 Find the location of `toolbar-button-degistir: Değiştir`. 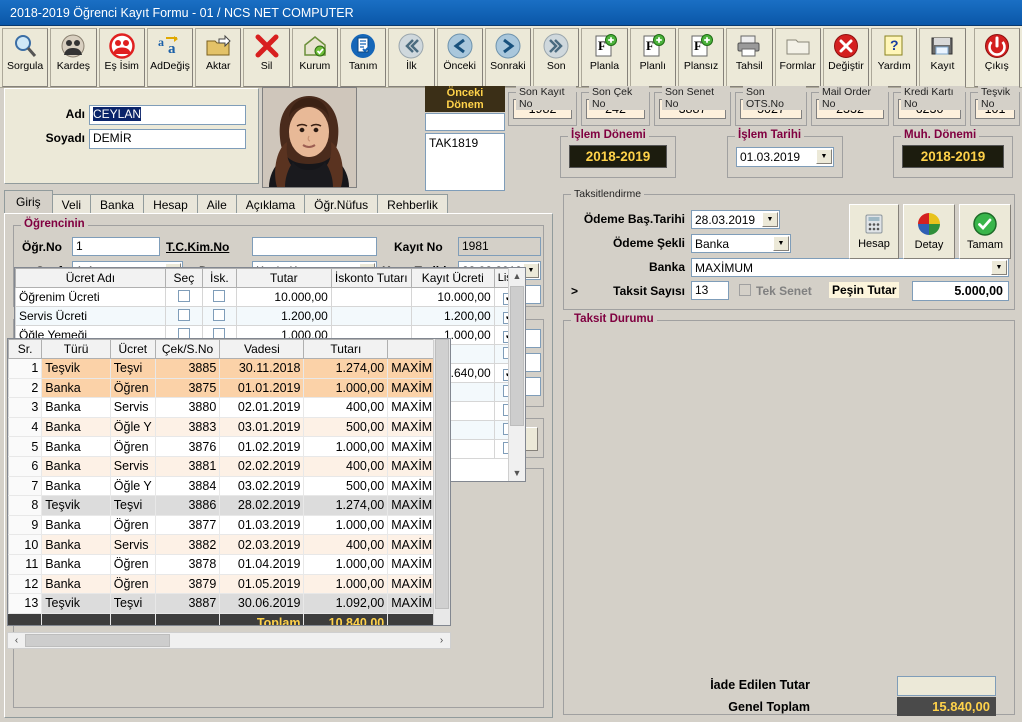

toolbar-button-degistir: Değiştir is located at coordinates (846, 57).